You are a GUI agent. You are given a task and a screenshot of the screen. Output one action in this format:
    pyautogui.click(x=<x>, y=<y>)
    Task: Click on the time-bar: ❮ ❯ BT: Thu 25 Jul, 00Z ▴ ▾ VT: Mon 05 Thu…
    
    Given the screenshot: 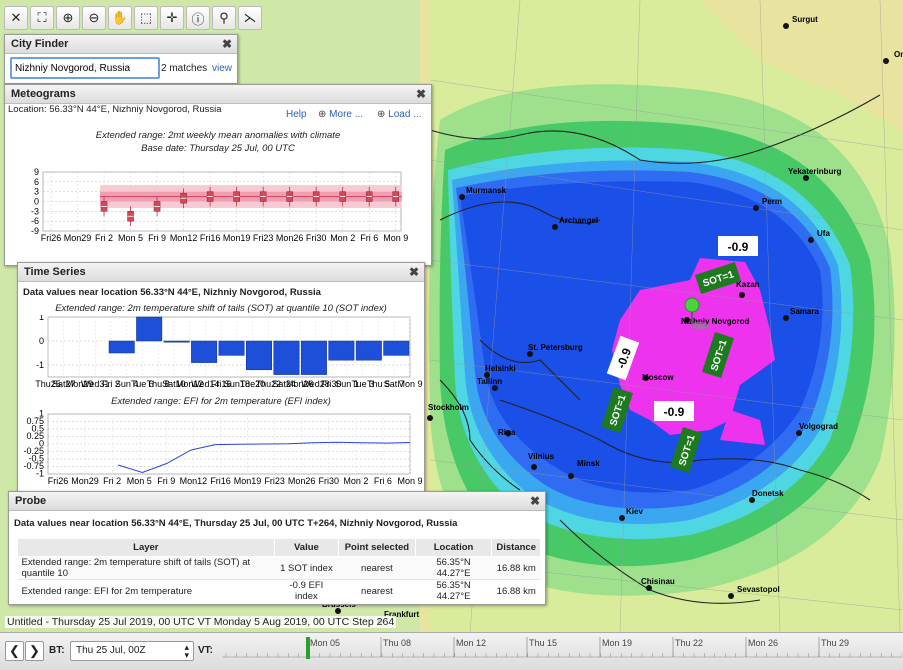 What is the action you would take?
    pyautogui.click(x=451, y=651)
    